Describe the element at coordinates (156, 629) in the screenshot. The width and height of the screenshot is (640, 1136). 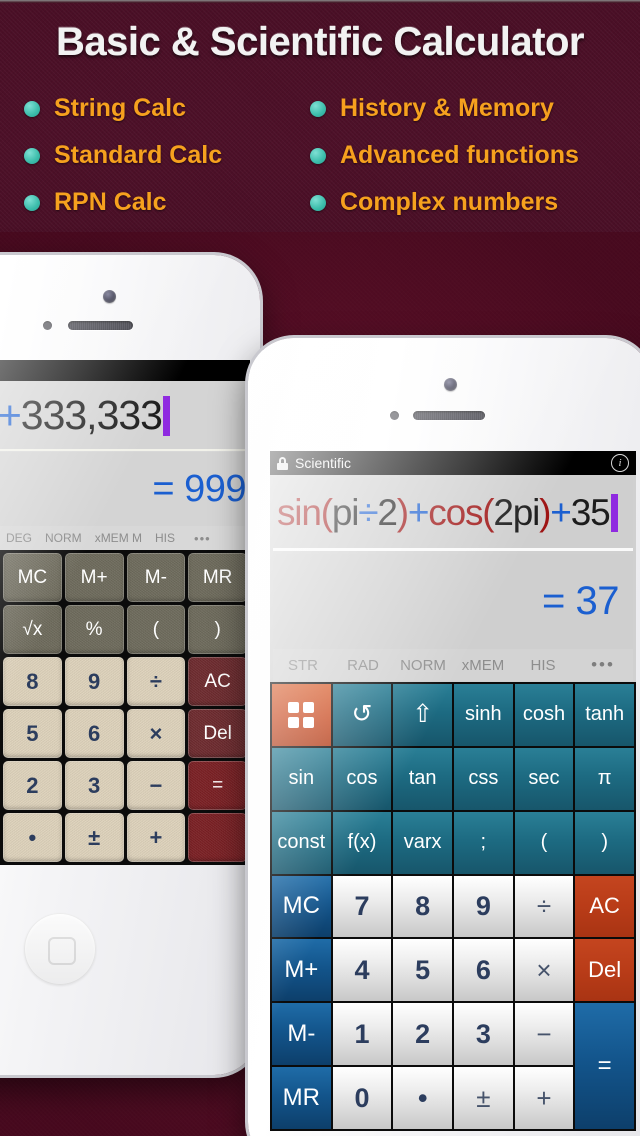
I see `back-key-sym: (` at that location.